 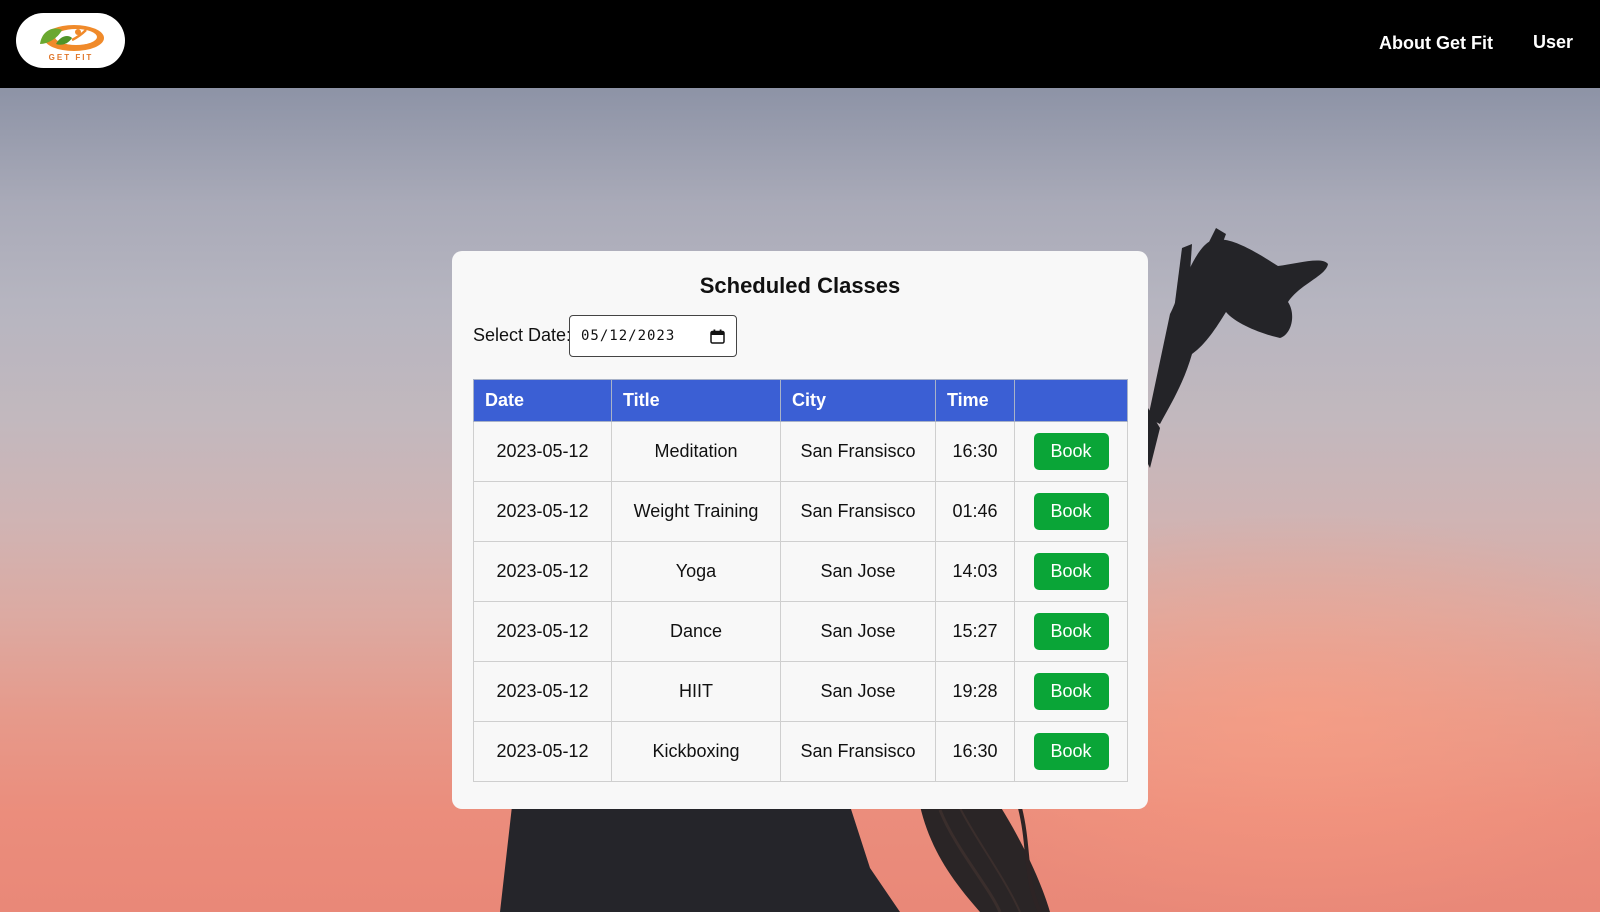 What do you see at coordinates (696, 691) in the screenshot?
I see `cell-title: HIIT` at bounding box center [696, 691].